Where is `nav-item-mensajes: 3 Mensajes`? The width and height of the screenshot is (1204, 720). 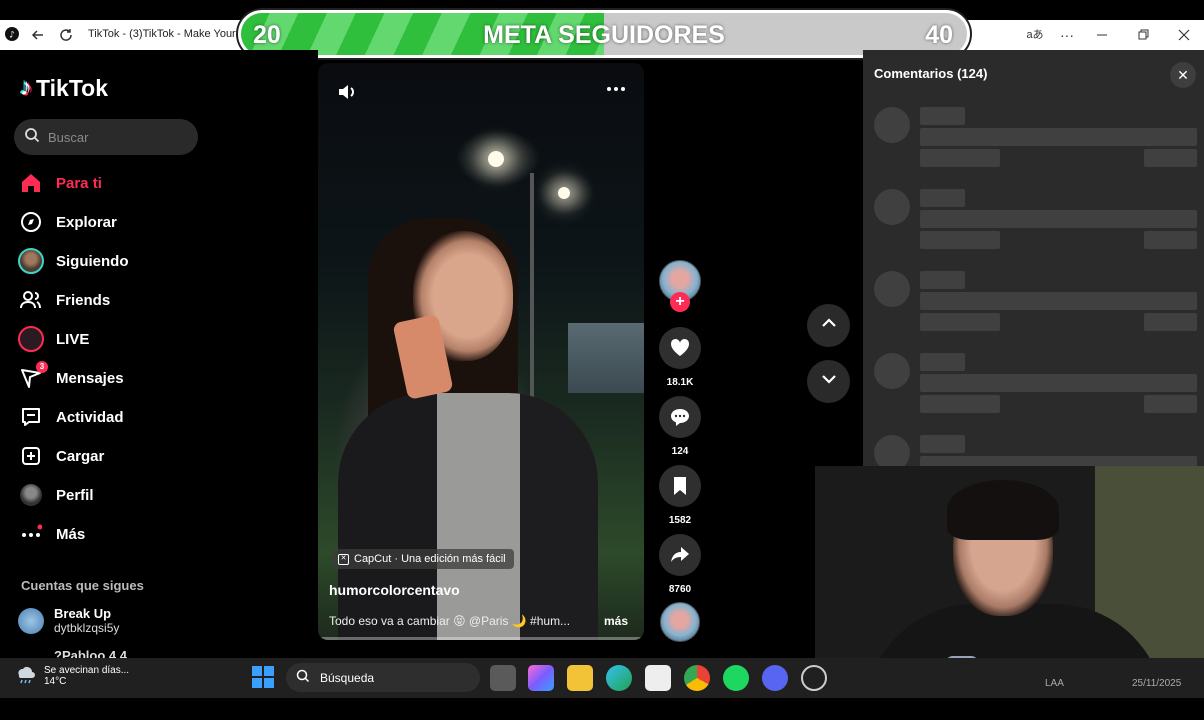
nav-item-mensajes: 3 Mensajes is located at coordinates (71, 377).